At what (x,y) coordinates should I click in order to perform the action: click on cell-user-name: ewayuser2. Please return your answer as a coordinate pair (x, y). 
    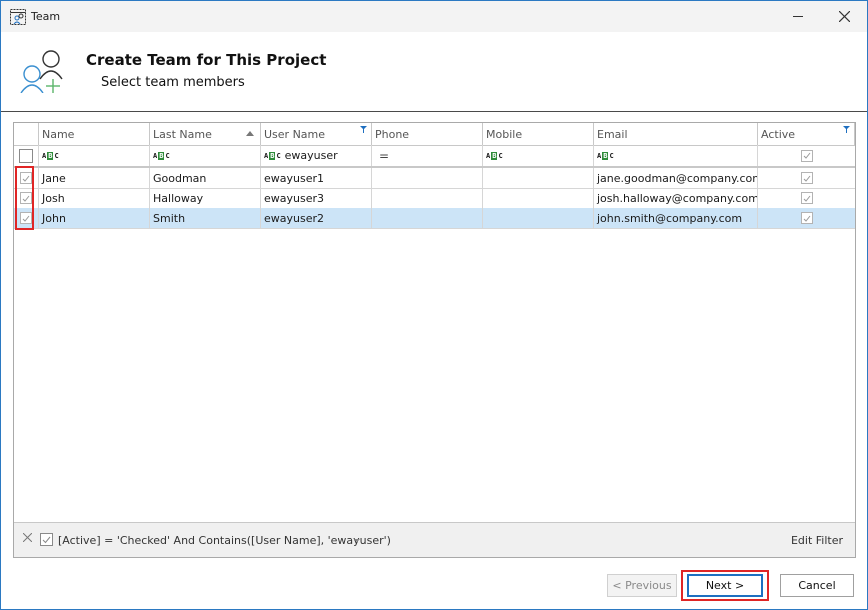
    Looking at the image, I should click on (316, 218).